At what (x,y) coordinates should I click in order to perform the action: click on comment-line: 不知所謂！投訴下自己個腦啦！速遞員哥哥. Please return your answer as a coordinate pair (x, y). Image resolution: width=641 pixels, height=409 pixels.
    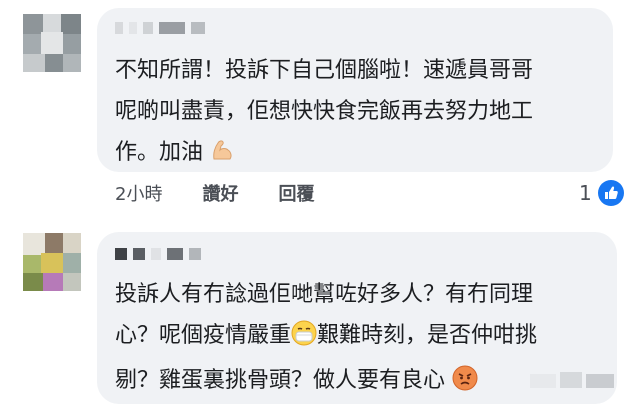
    Looking at the image, I should click on (324, 70).